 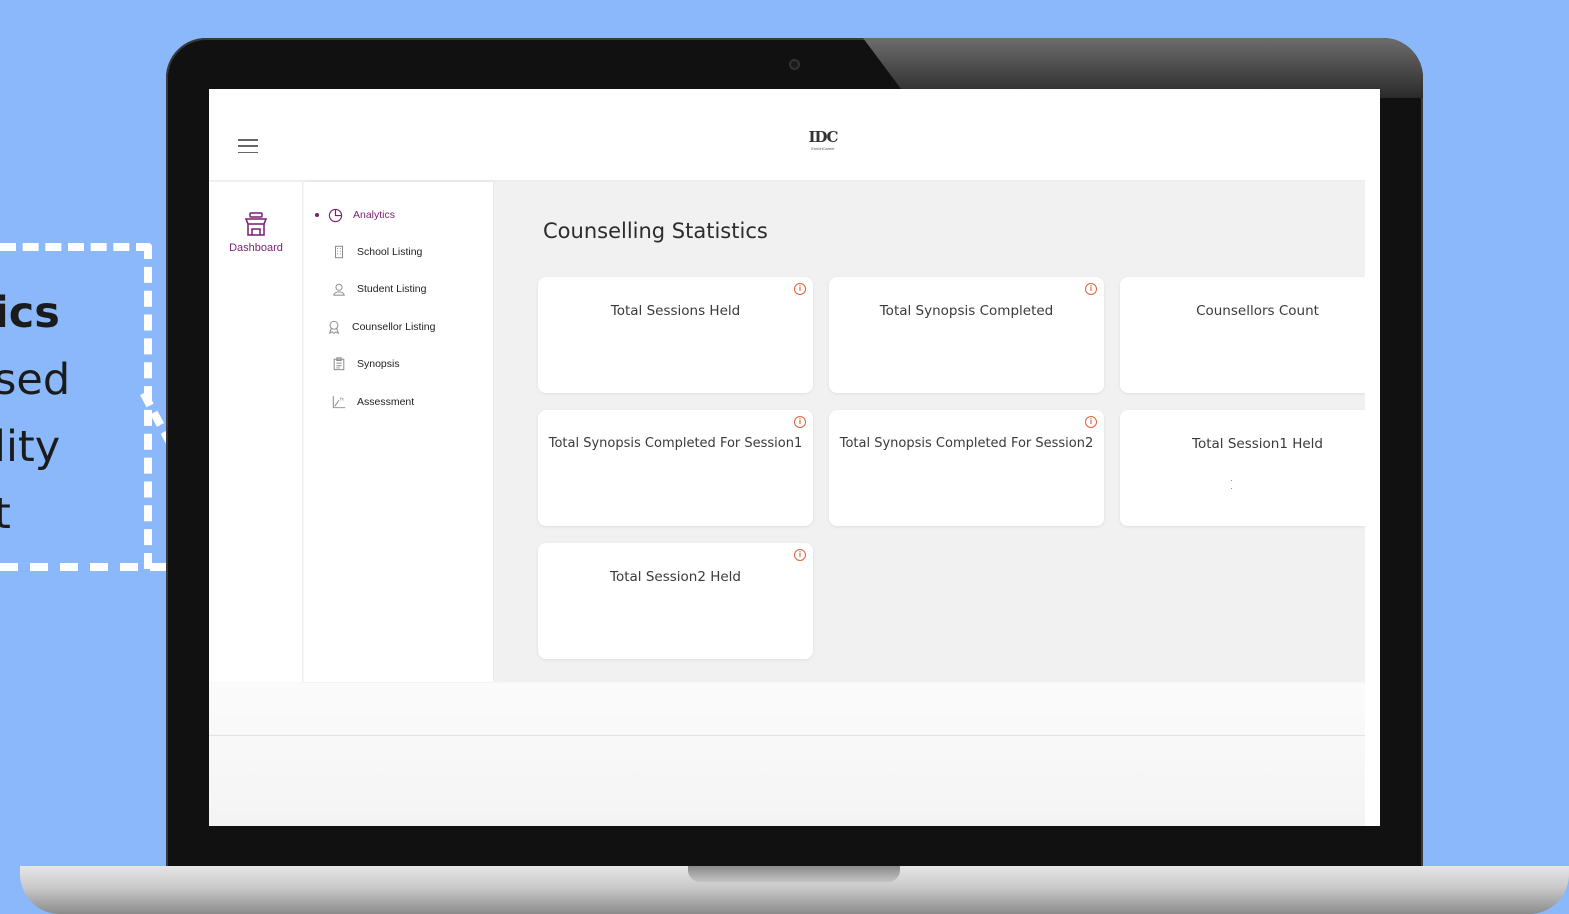 What do you see at coordinates (378, 364) in the screenshot?
I see `submenu-item-label: Synopsis` at bounding box center [378, 364].